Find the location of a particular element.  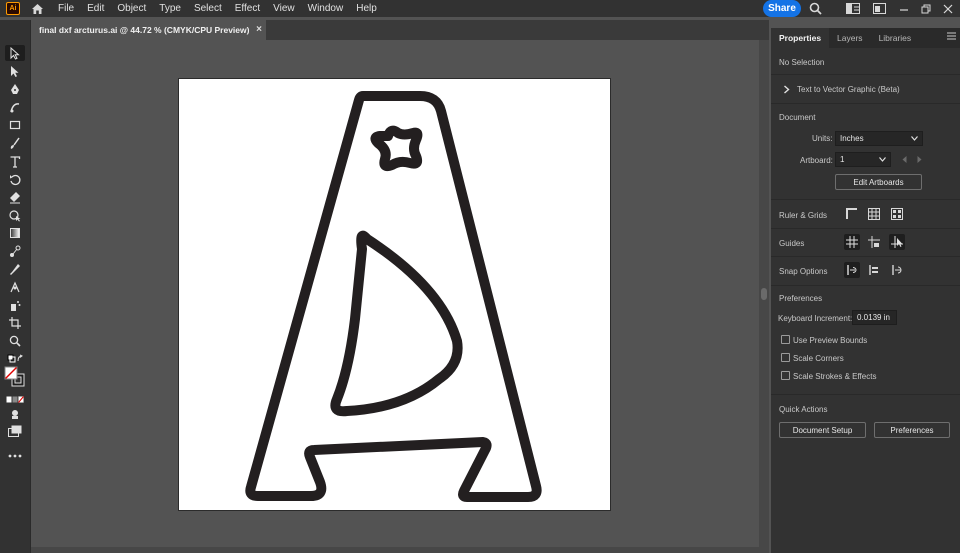

scale-corners-checkbox is located at coordinates (785, 357).